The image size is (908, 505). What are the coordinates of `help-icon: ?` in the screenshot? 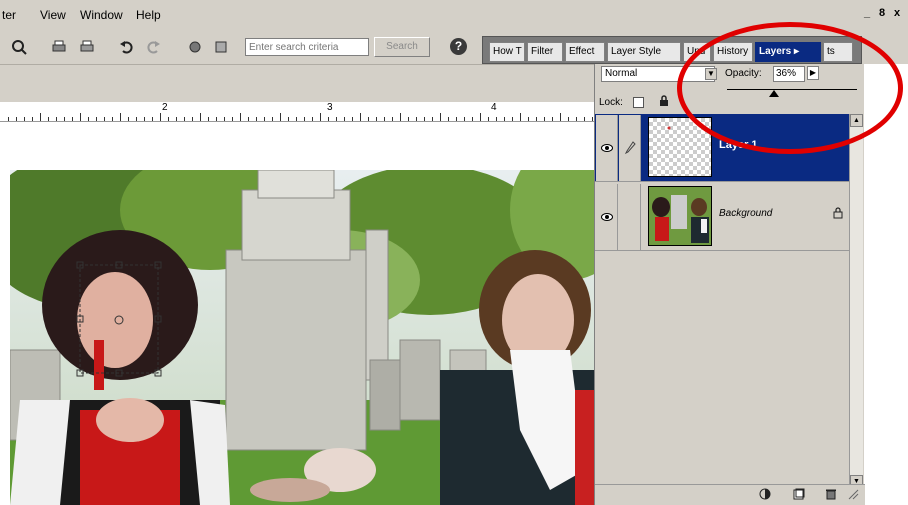 It's located at (458, 46).